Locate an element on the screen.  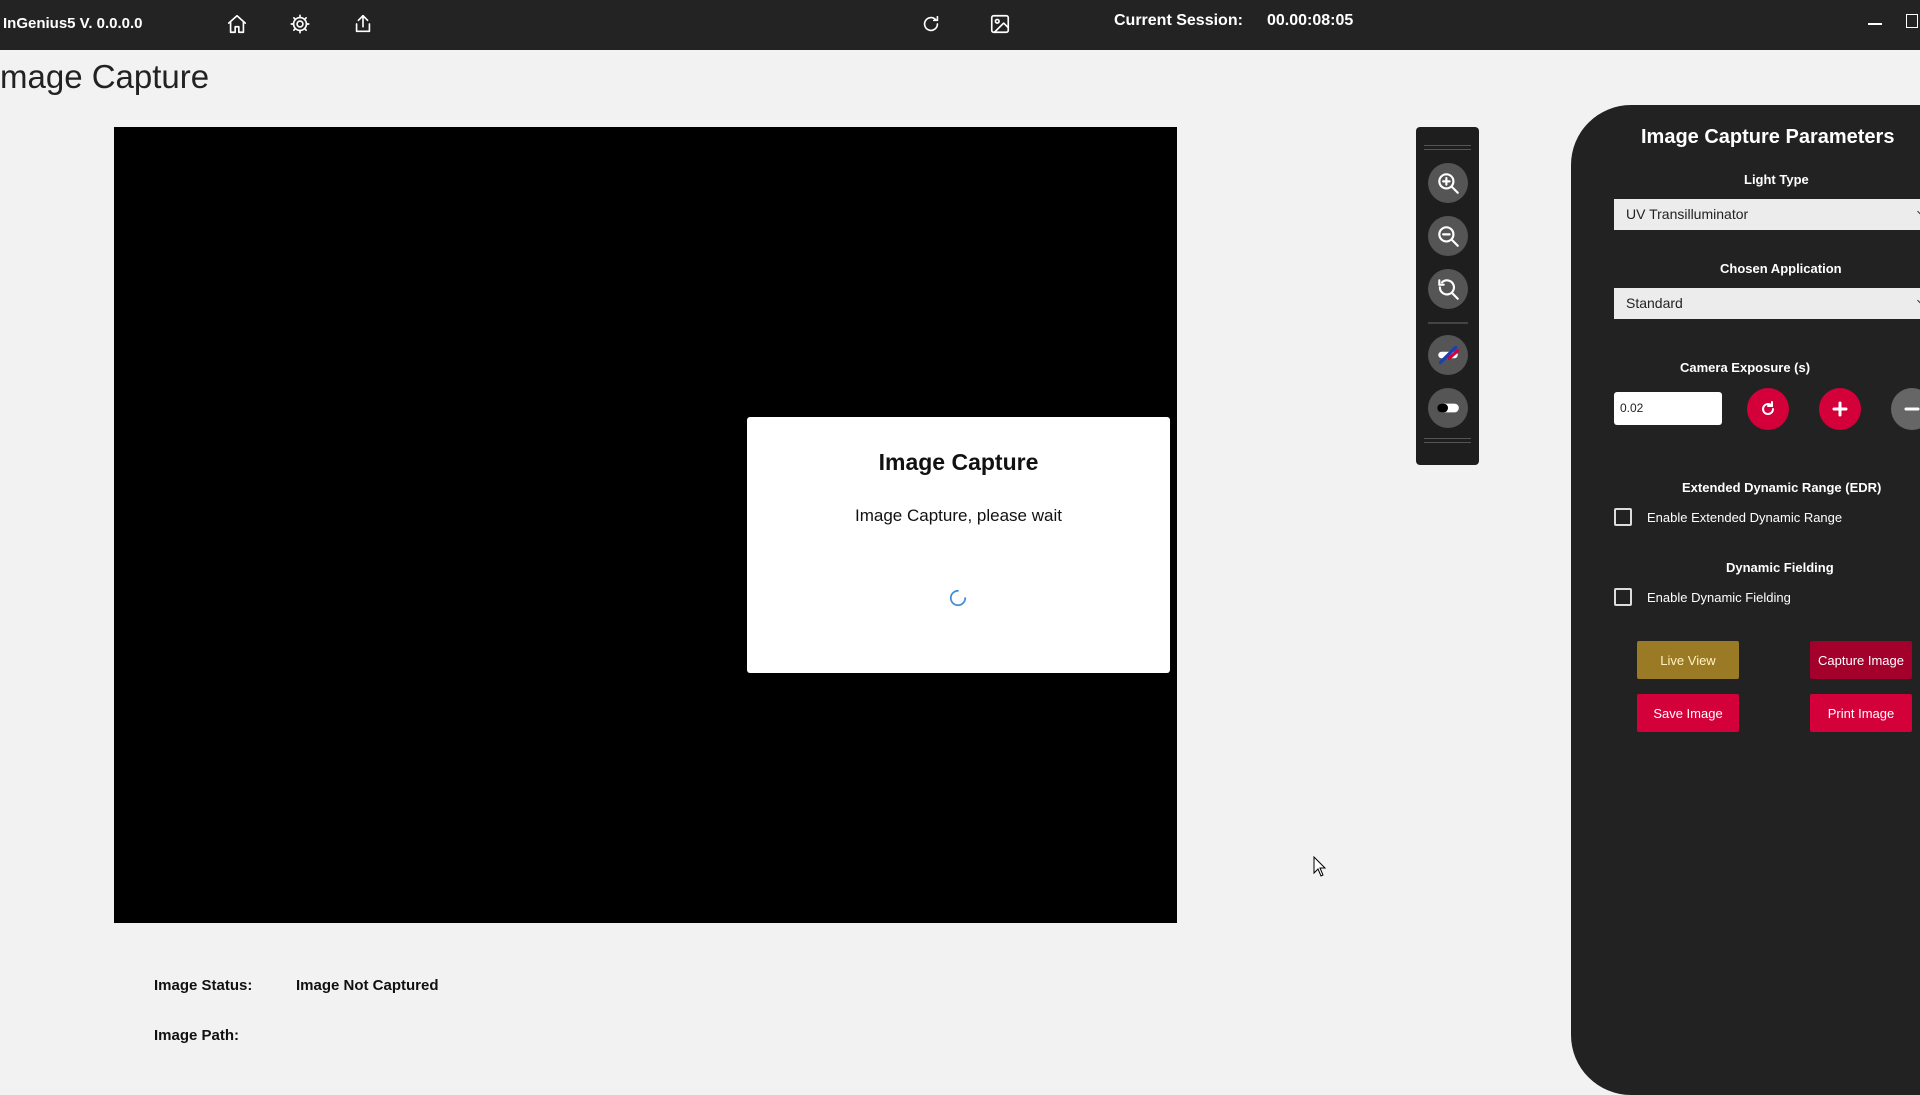
invert-icon is located at coordinates (1448, 408).